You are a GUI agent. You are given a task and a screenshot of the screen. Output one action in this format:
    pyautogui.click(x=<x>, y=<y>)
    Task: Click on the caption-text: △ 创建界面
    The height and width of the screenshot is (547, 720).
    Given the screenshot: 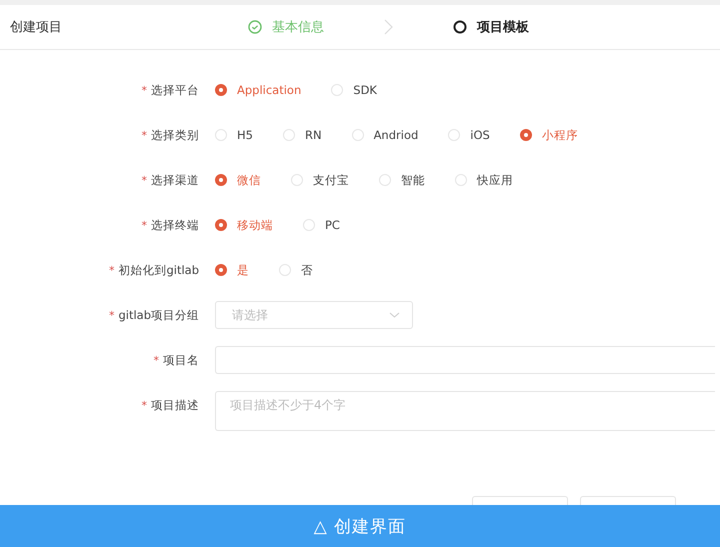 What is the action you would take?
    pyautogui.click(x=360, y=527)
    